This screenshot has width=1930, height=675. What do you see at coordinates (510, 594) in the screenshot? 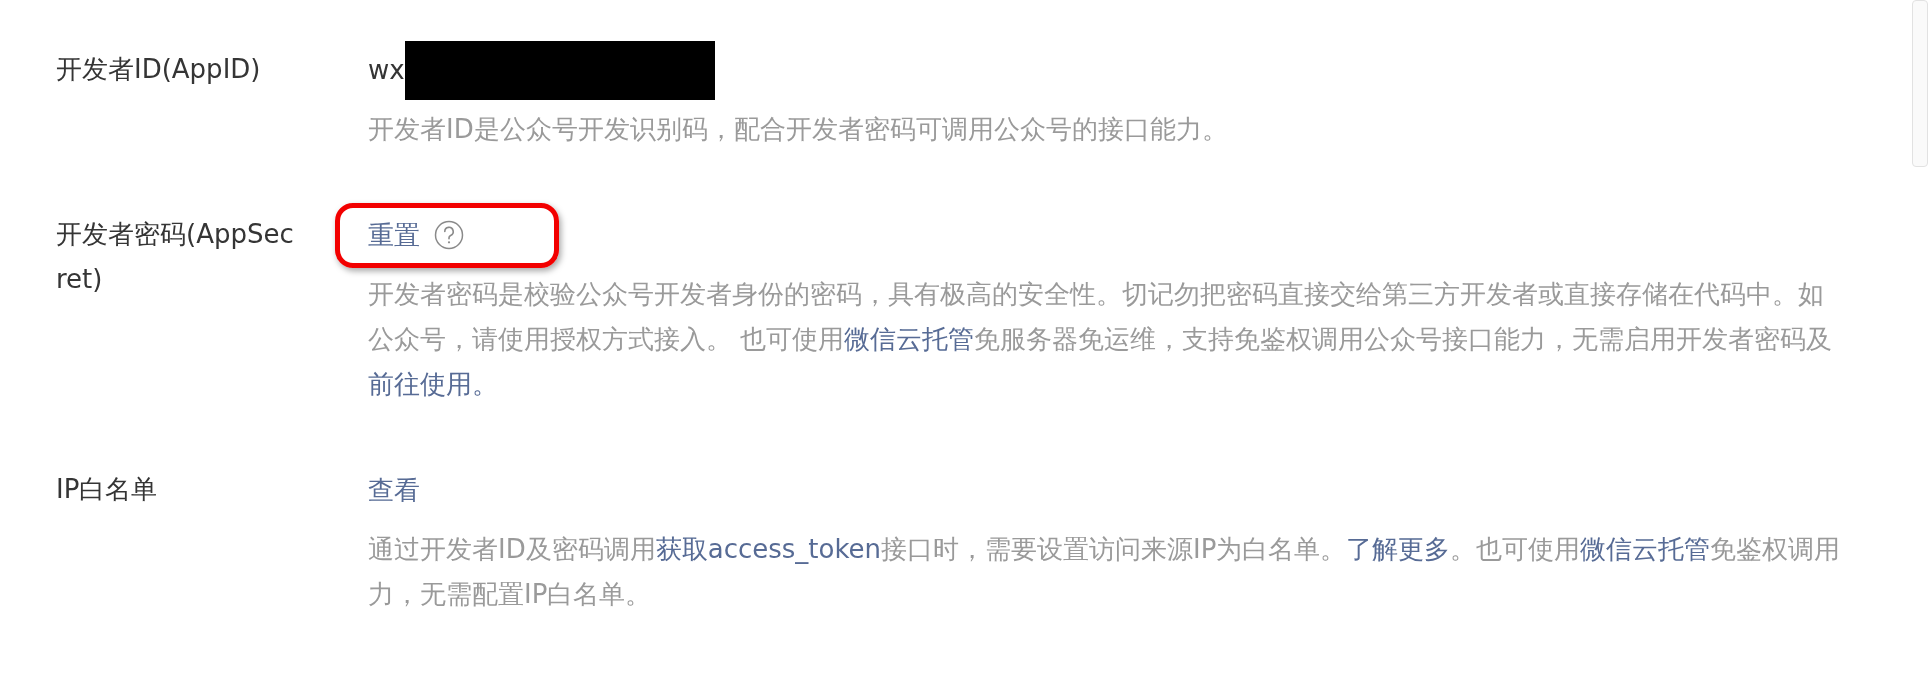
I see `description-text: 力，无需配置IP白名单。` at bounding box center [510, 594].